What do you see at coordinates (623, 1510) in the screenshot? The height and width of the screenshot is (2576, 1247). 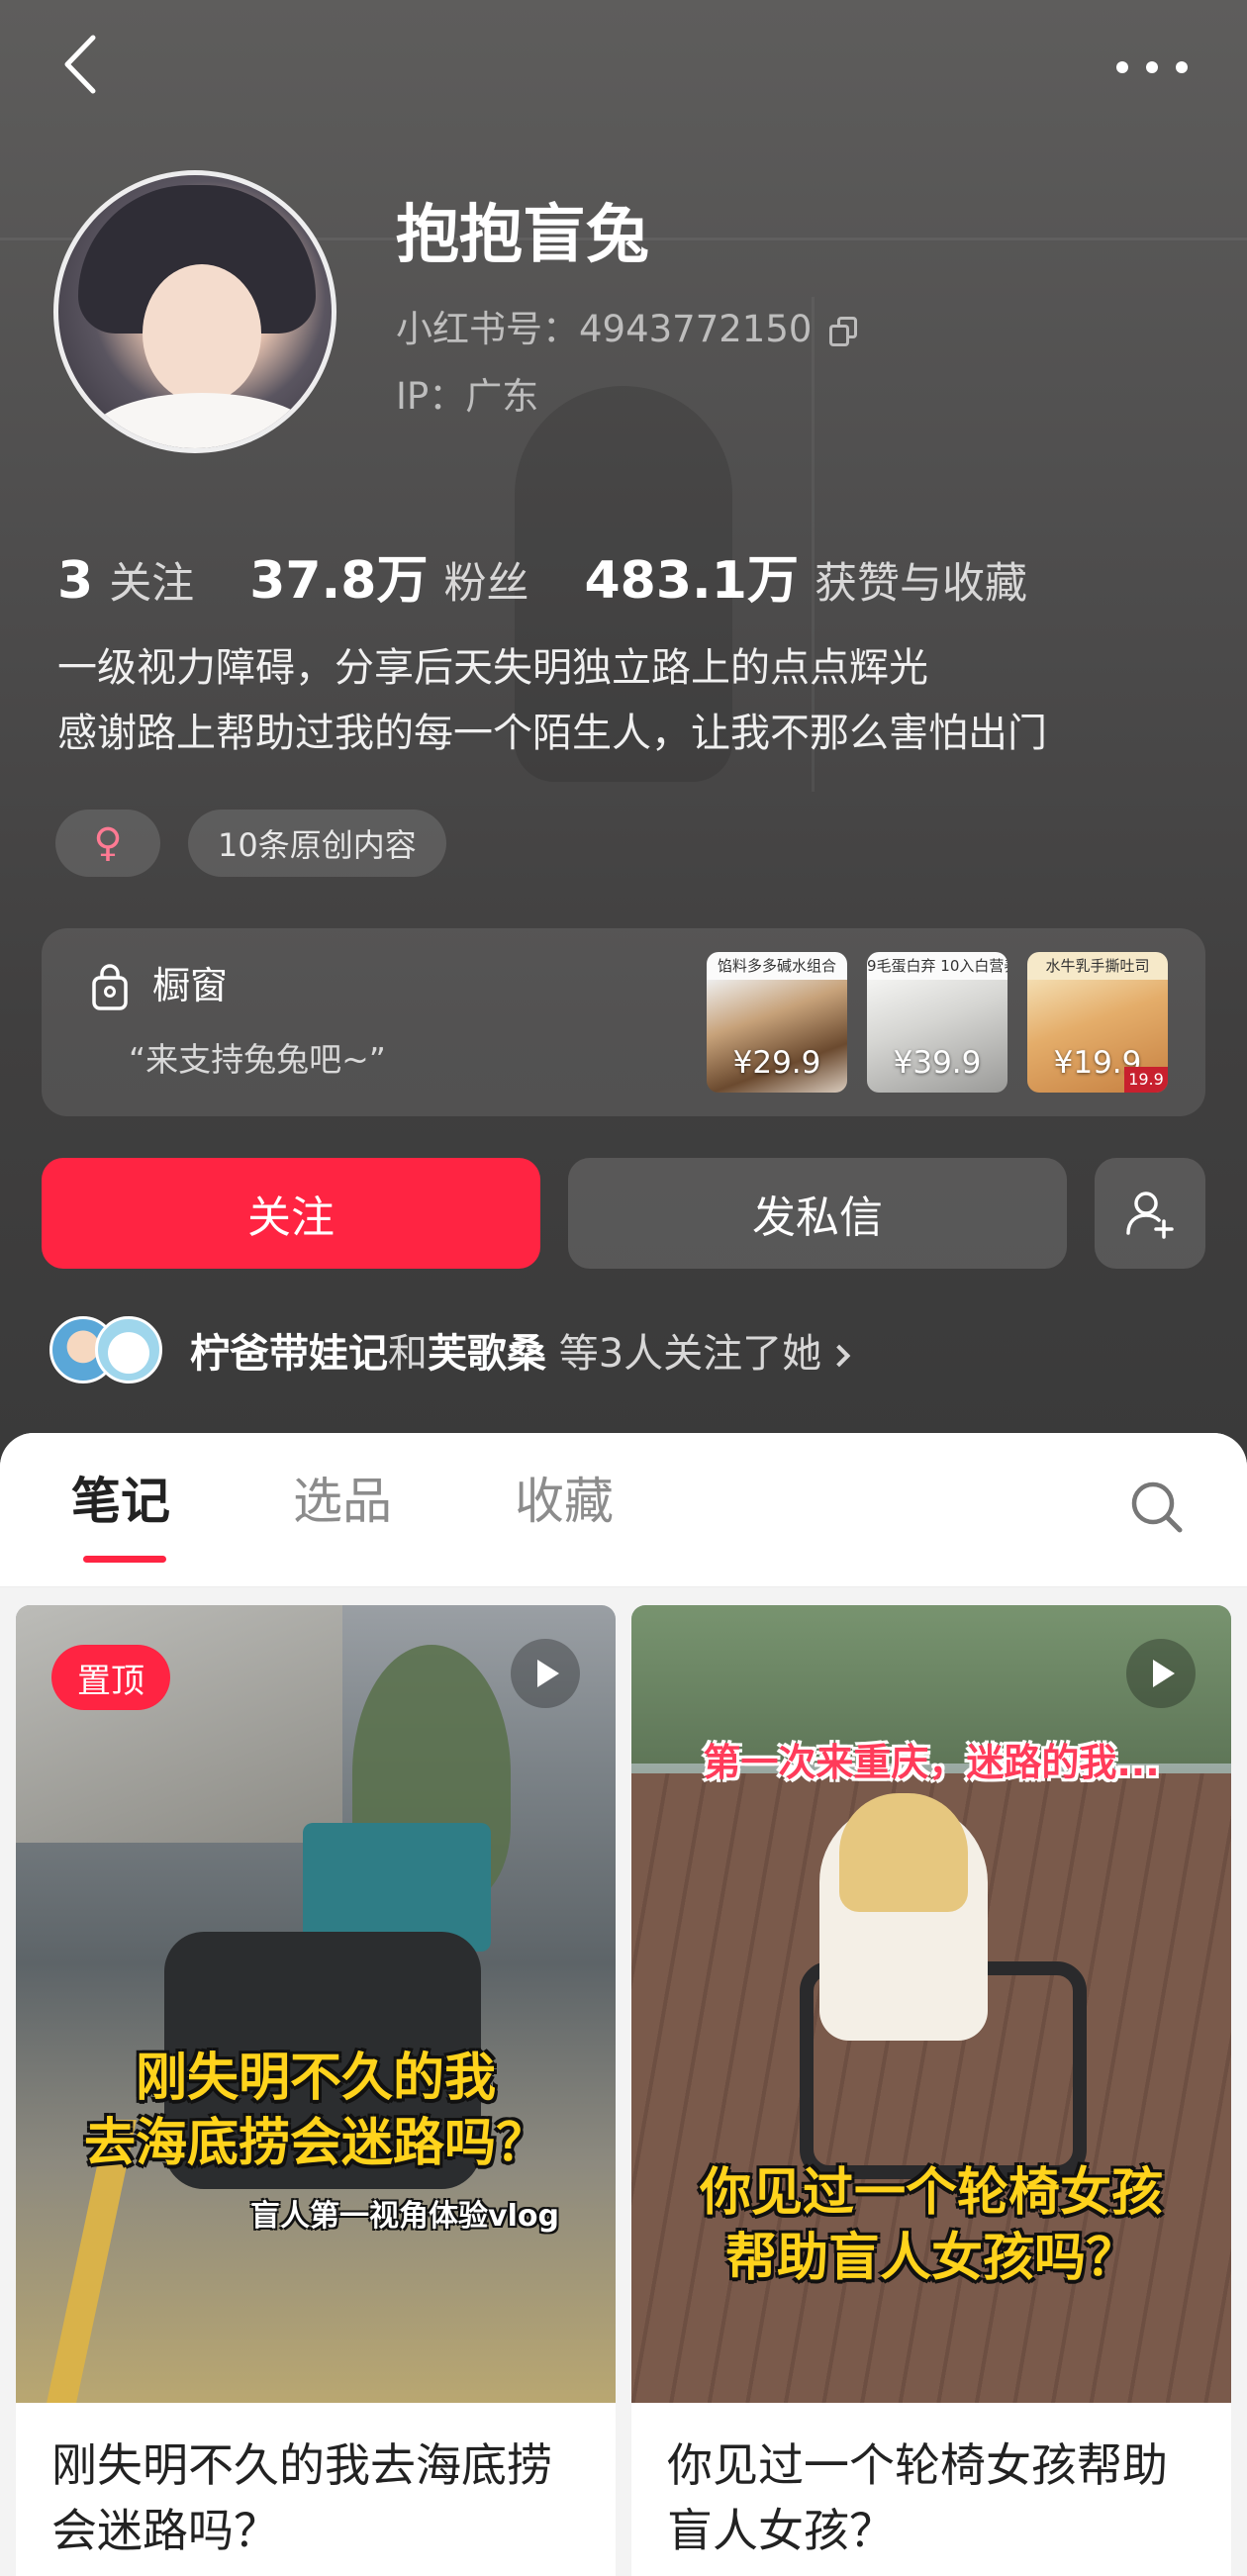 I see `tab-bar: 笔记 选品 收藏` at bounding box center [623, 1510].